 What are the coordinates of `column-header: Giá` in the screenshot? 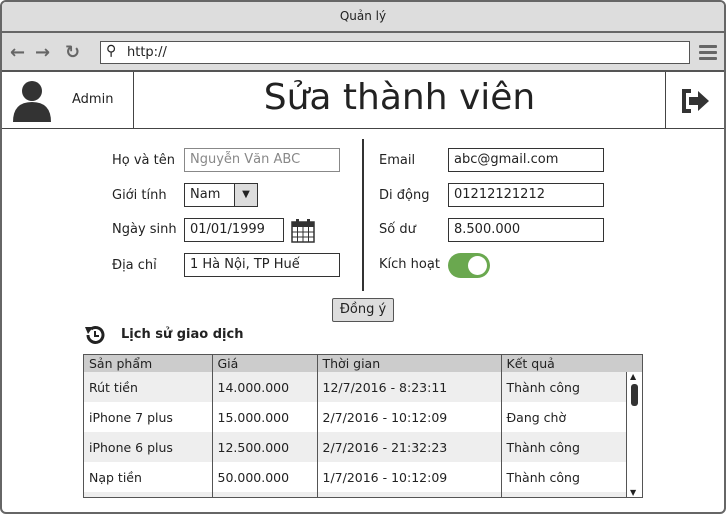 It's located at (264, 363).